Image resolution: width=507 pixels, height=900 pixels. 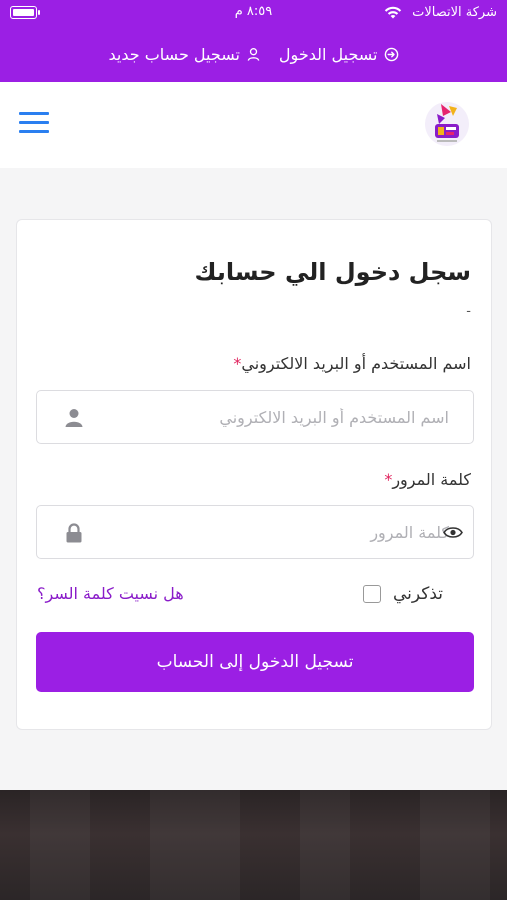 I want to click on username-label: اسم المستخدم أو البريد الالكتروني*, so click(x=352, y=363).